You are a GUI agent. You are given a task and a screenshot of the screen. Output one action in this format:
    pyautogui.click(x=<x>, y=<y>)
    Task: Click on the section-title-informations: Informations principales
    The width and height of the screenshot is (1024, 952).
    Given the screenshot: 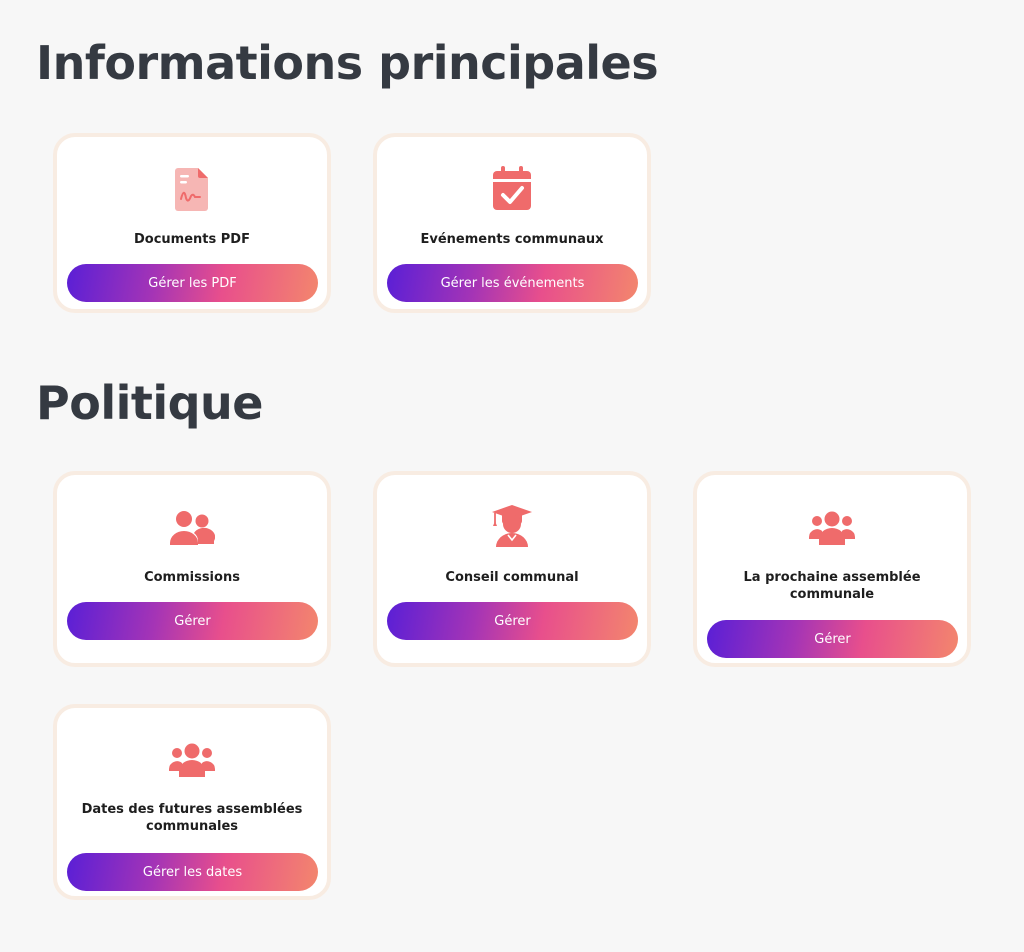 What is the action you would take?
    pyautogui.click(x=347, y=63)
    